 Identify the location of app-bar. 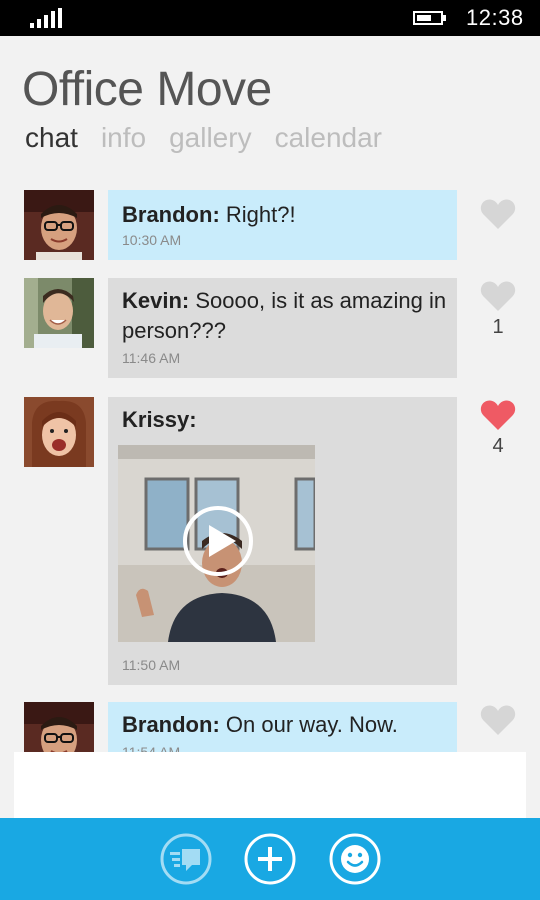
(270, 859).